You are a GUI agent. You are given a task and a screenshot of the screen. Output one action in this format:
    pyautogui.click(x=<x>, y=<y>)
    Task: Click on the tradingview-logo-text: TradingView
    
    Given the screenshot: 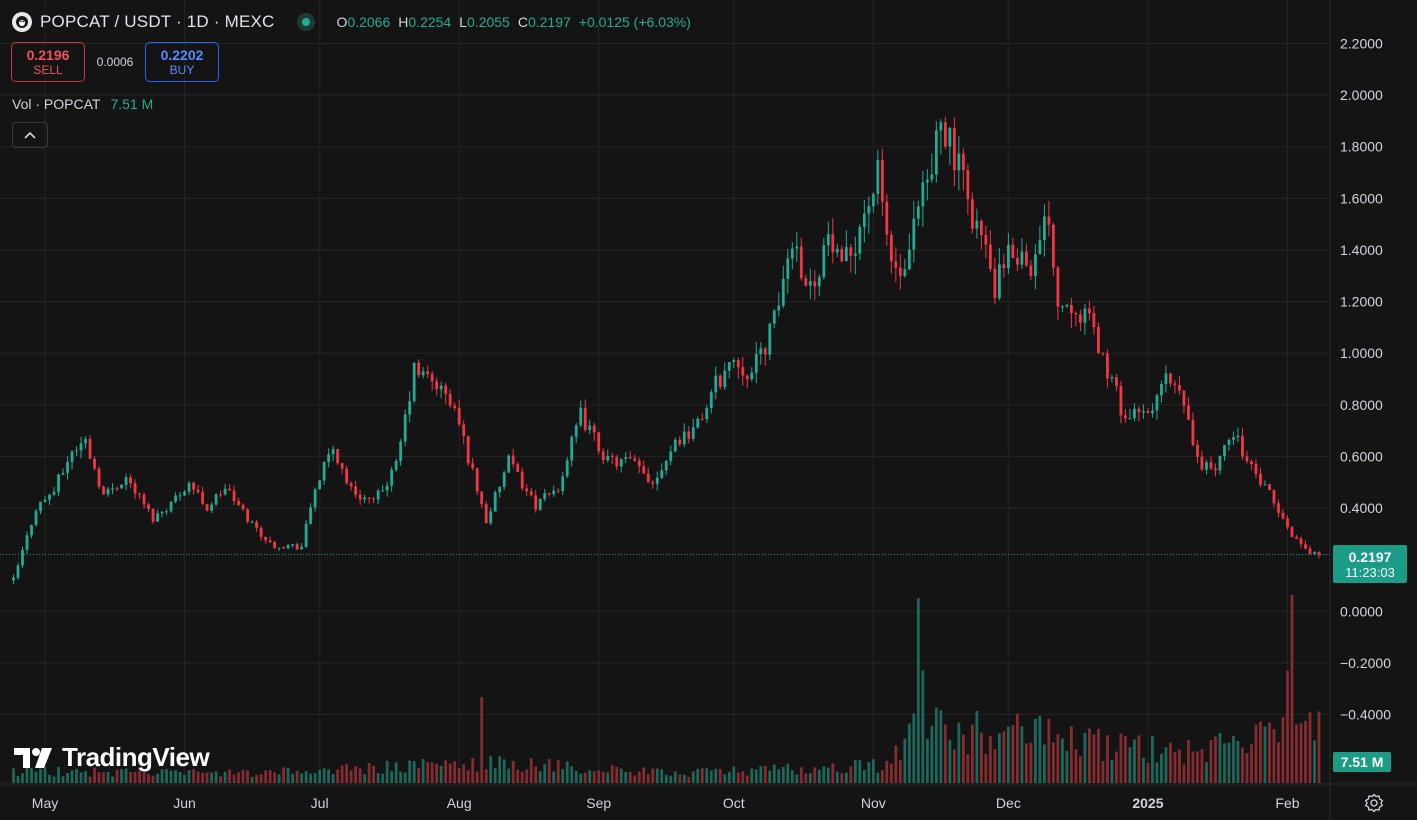 What is the action you would take?
    pyautogui.click(x=136, y=757)
    